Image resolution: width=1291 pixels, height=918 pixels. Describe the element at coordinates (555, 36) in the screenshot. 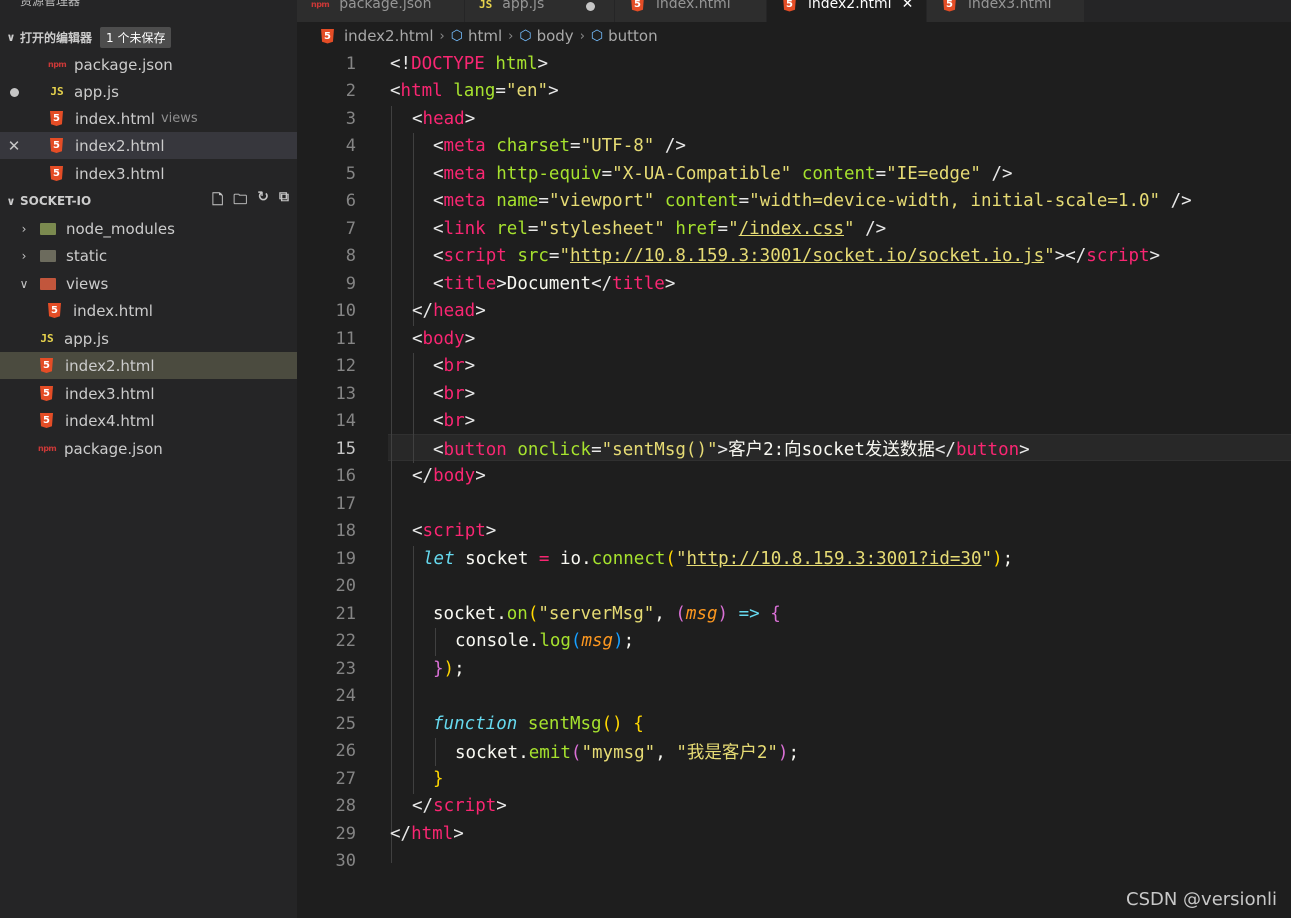

I see `breadcrumb-body: body` at that location.